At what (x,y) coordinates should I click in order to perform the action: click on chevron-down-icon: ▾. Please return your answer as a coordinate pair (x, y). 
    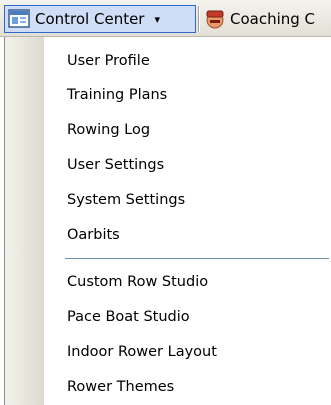
    Looking at the image, I should click on (157, 19).